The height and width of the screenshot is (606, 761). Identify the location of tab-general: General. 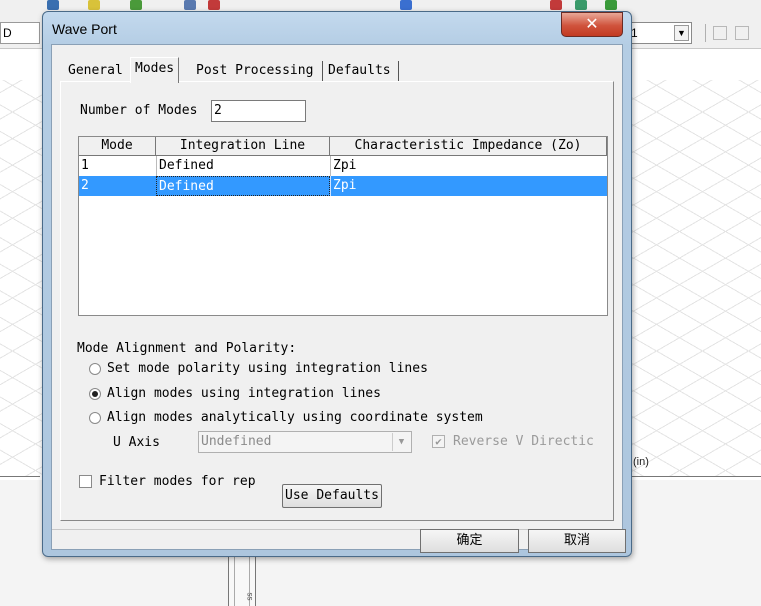
(95, 71).